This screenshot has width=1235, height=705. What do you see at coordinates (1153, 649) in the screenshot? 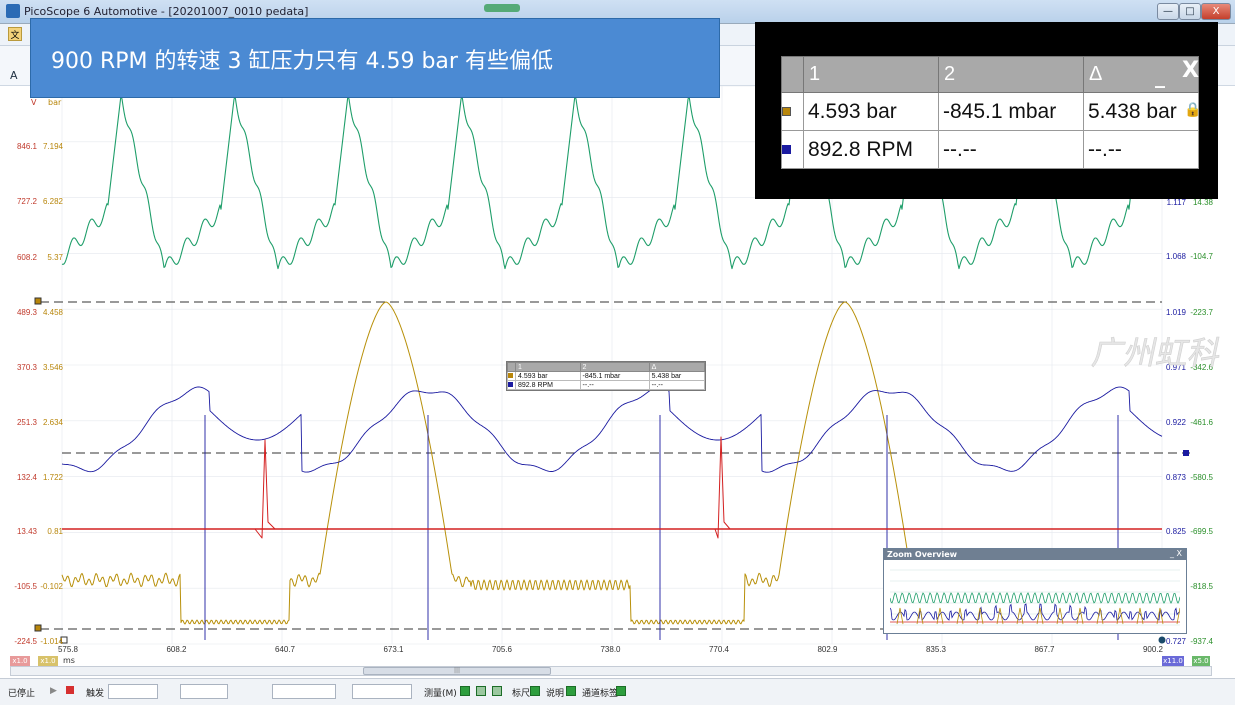
I see `x-tick-label: 900.2` at bounding box center [1153, 649].